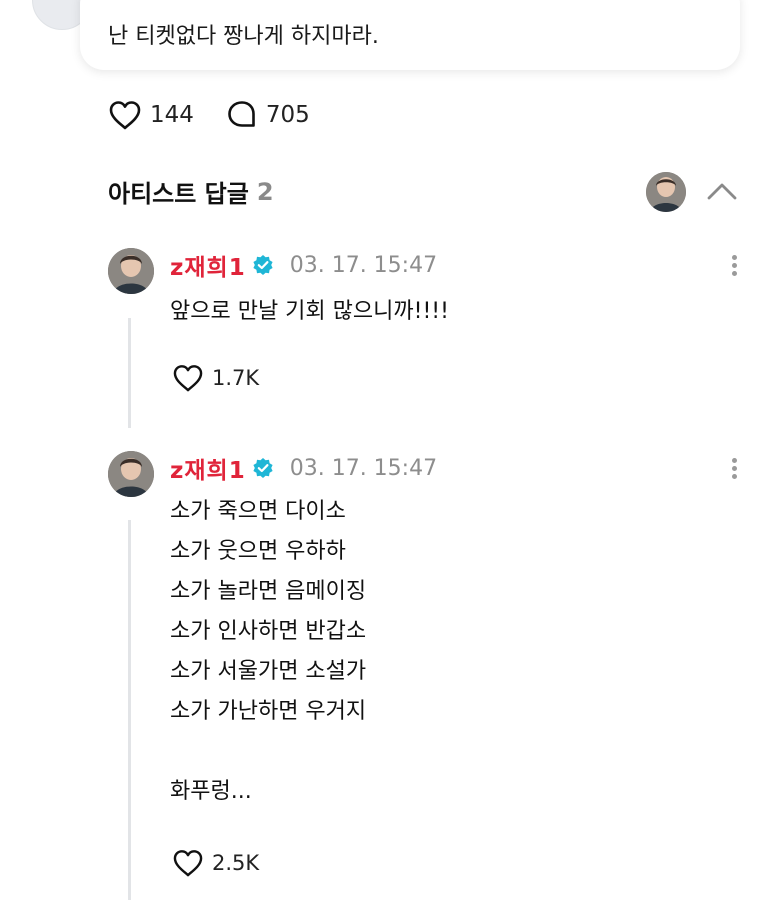  I want to click on comment-button: 705, so click(268, 115).